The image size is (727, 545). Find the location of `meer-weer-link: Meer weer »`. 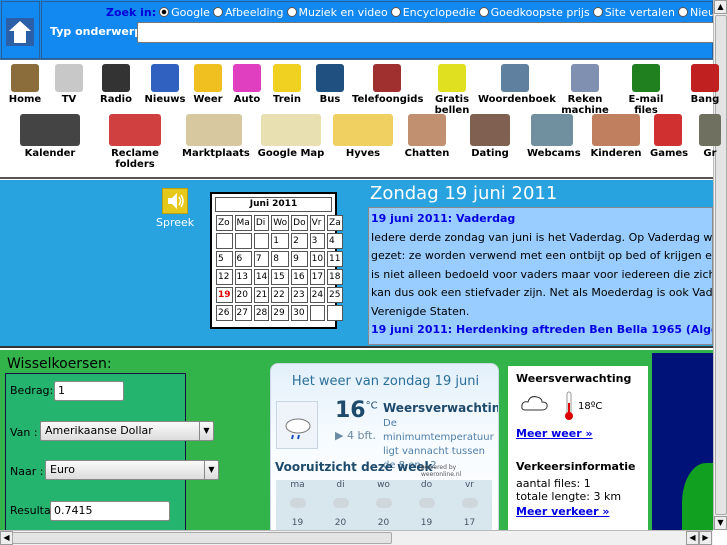

meer-weer-link: Meer weer » is located at coordinates (578, 433).